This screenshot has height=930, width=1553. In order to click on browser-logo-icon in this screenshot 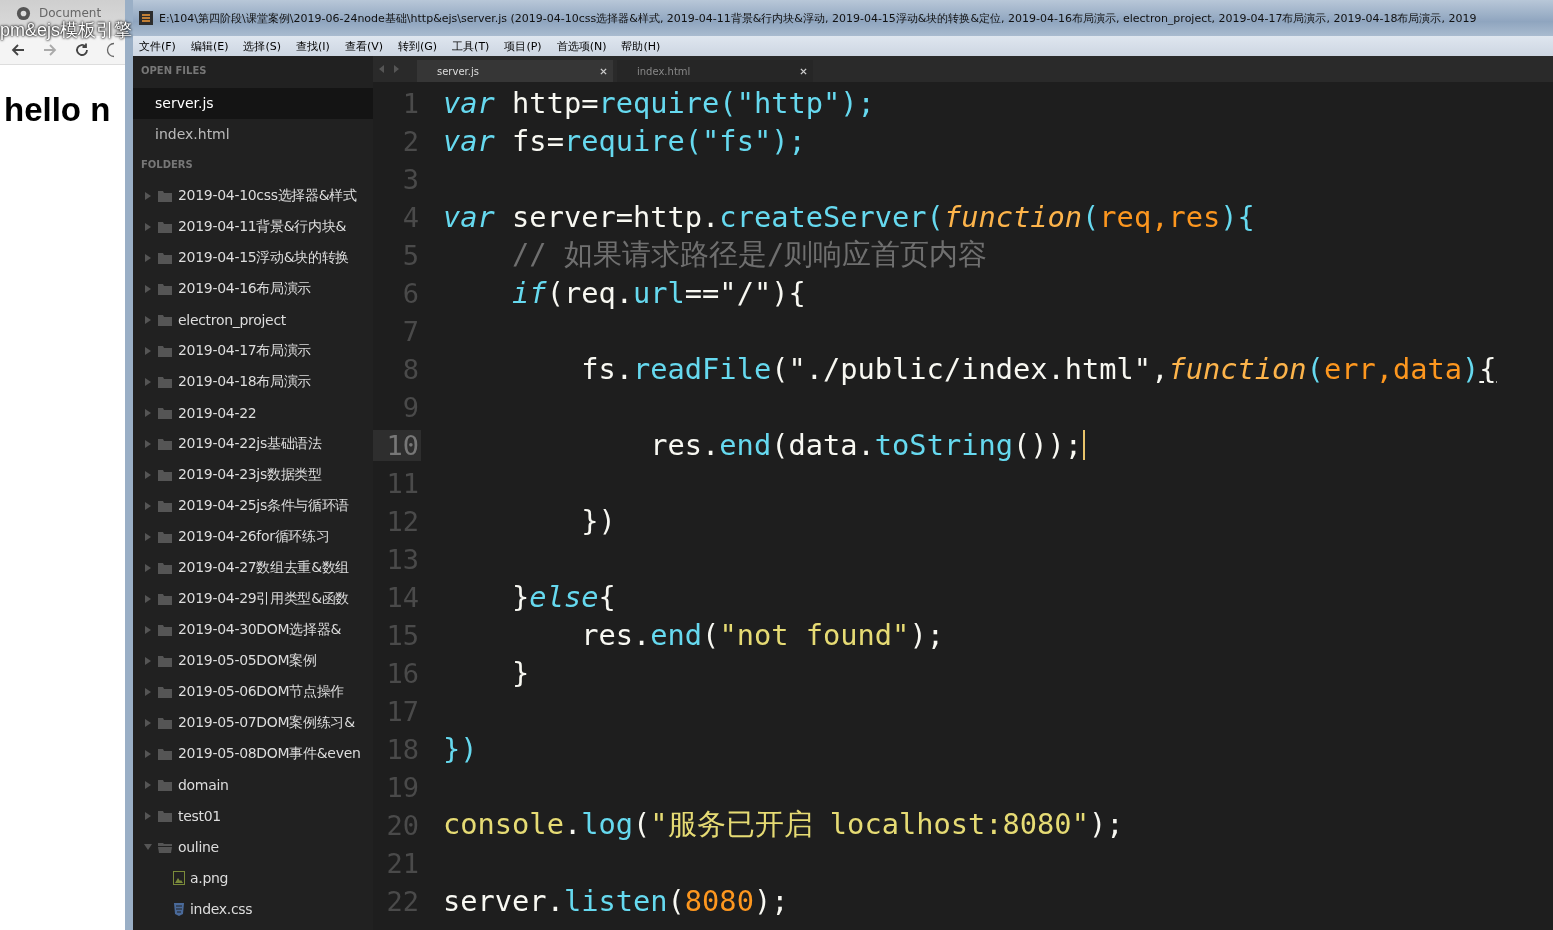, I will do `click(23, 13)`.